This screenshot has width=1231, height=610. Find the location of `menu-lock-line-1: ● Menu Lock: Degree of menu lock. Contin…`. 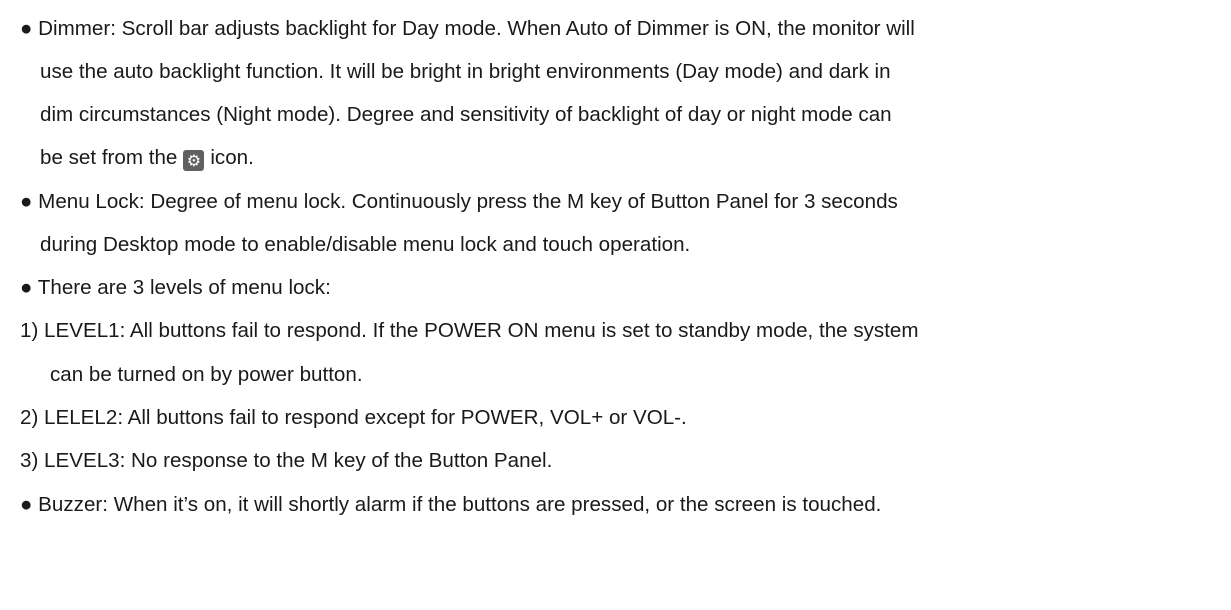

menu-lock-line-1: ● Menu Lock: Degree of menu lock. Contin… is located at coordinates (459, 201).